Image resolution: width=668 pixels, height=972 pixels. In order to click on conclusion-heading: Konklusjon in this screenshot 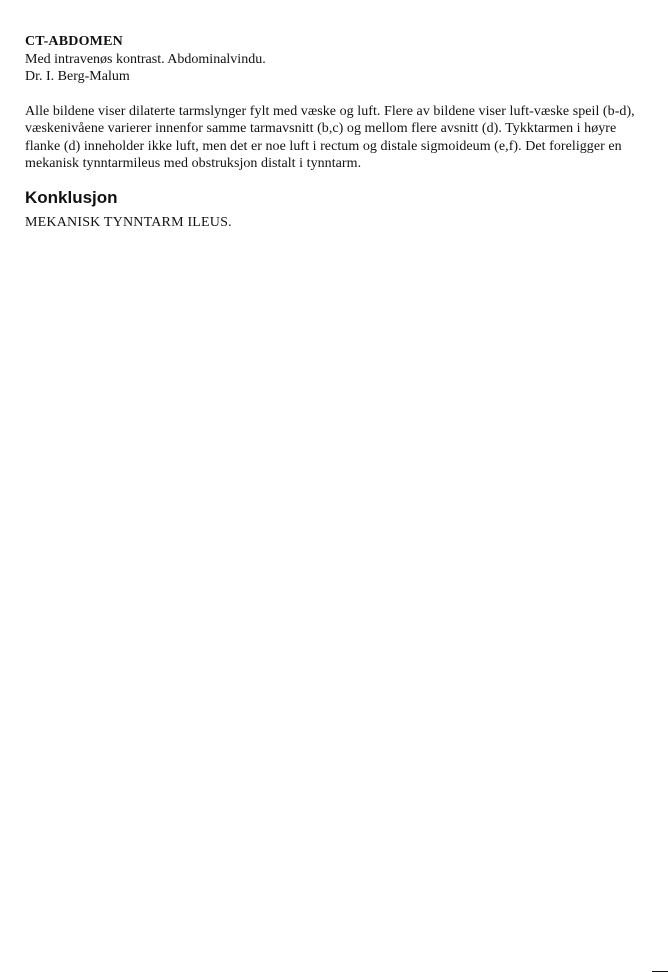, I will do `click(71, 197)`.